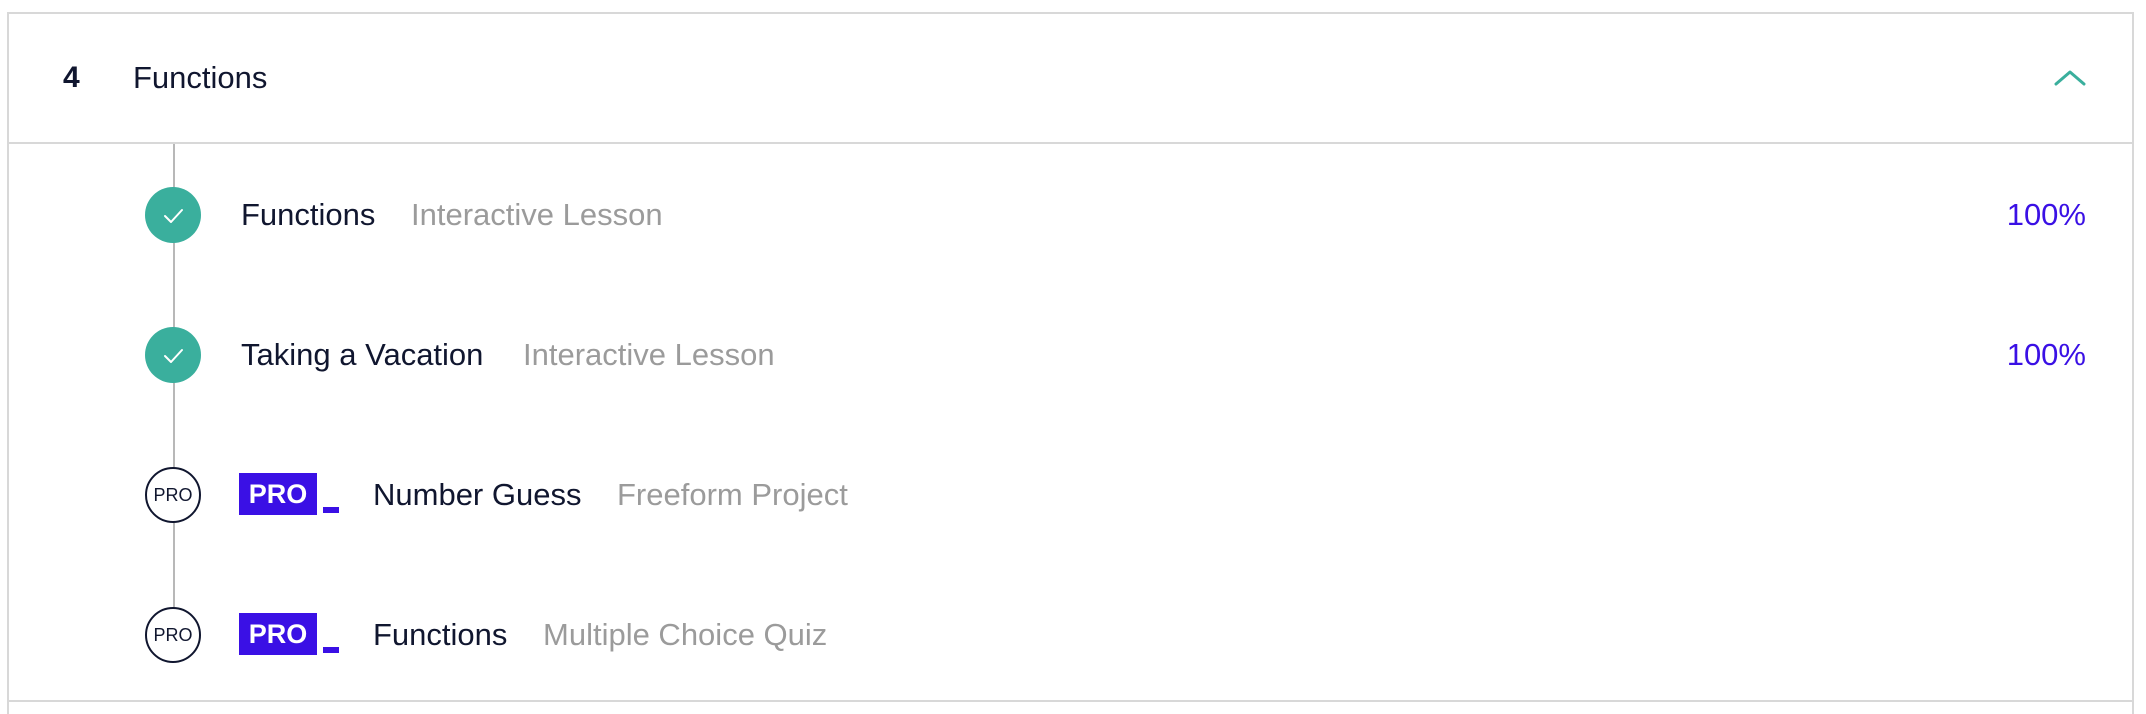  I want to click on lesson-title: Taking a Vacation, so click(362, 354).